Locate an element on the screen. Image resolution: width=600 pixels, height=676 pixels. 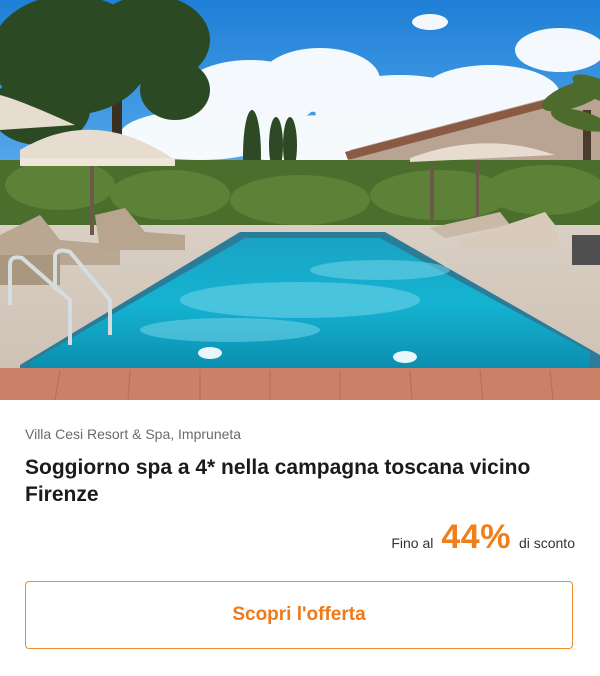
discount-badge: Fino al 44% di sconto is located at coordinates (483, 541).